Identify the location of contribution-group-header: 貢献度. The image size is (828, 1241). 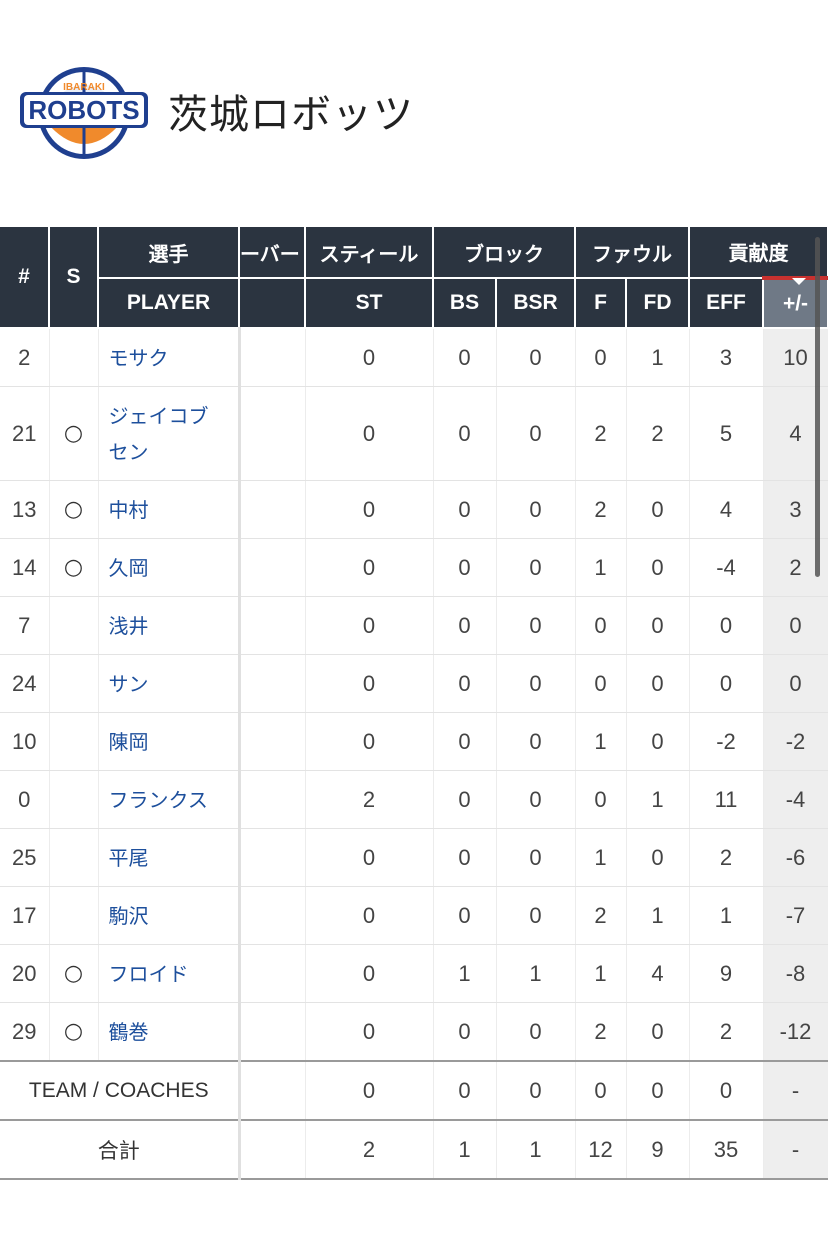
(758, 253).